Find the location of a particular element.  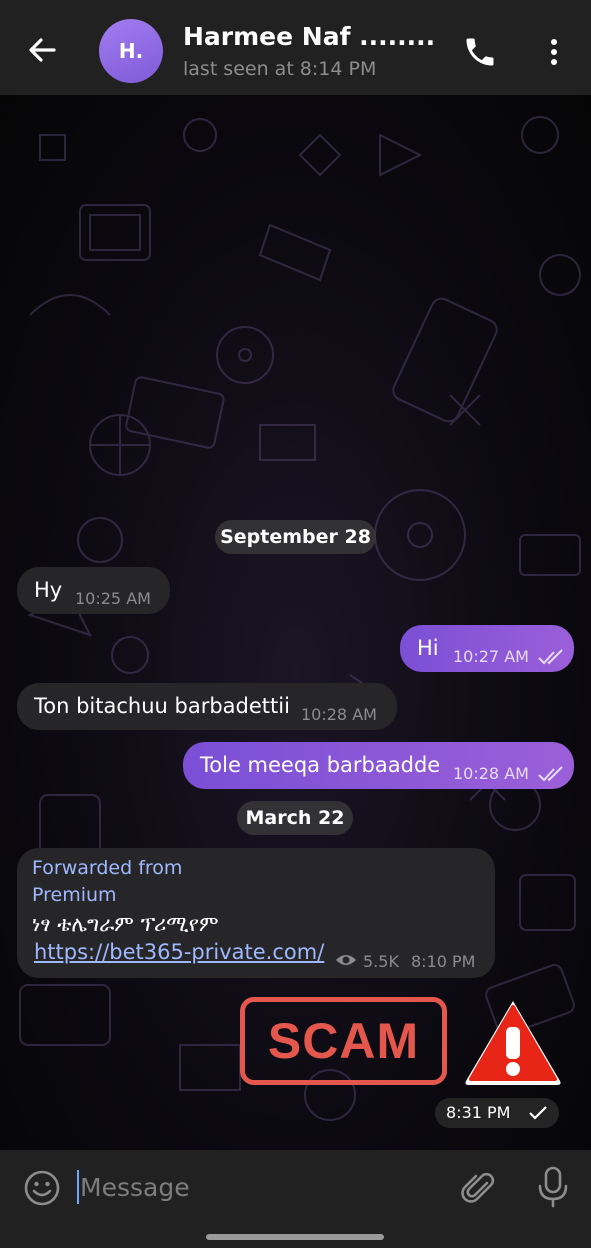

emoji-icon is located at coordinates (42, 1188).